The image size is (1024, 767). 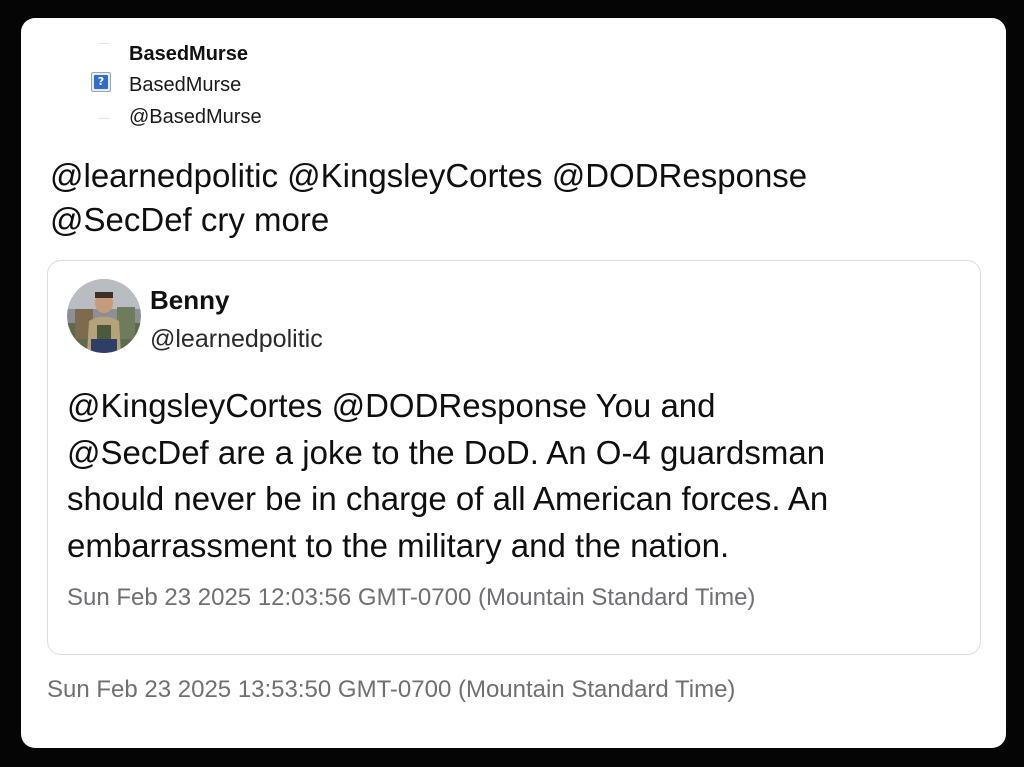 What do you see at coordinates (391, 405) in the screenshot?
I see `quoted-text-line: @KingsleyCortes @DODResponse You and` at bounding box center [391, 405].